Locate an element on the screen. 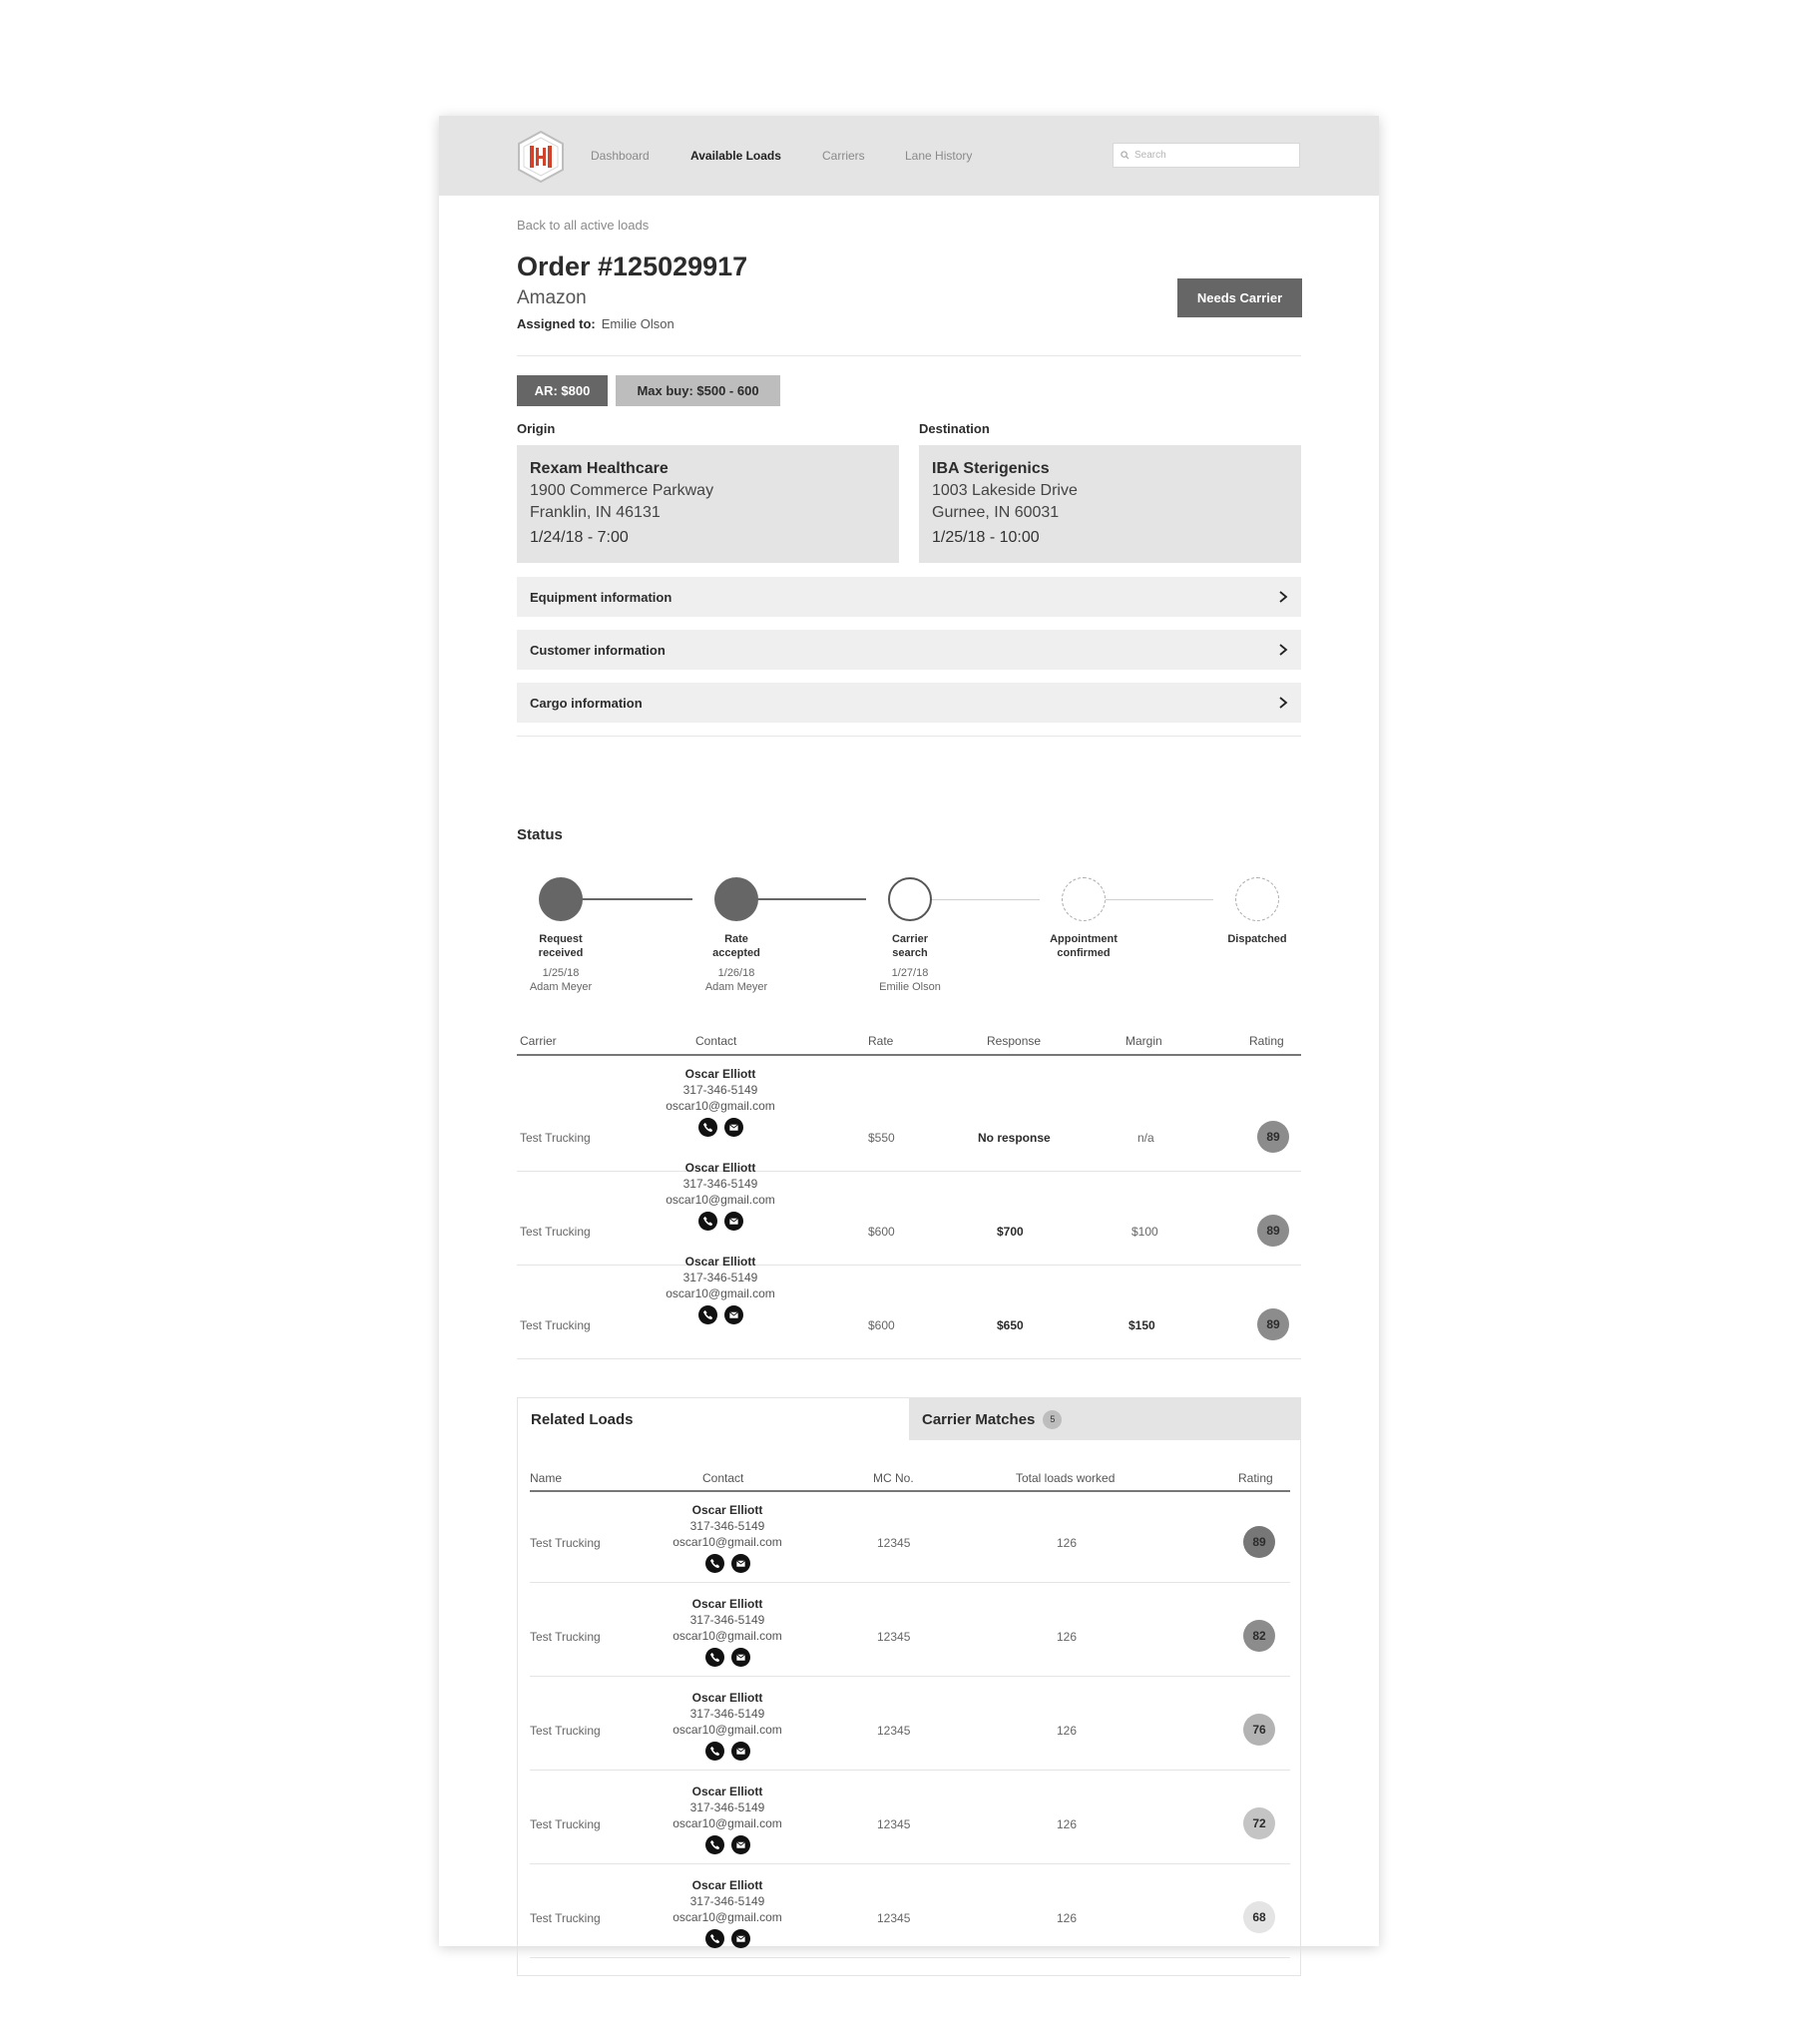  carrier-margin: $150 is located at coordinates (1141, 1325).